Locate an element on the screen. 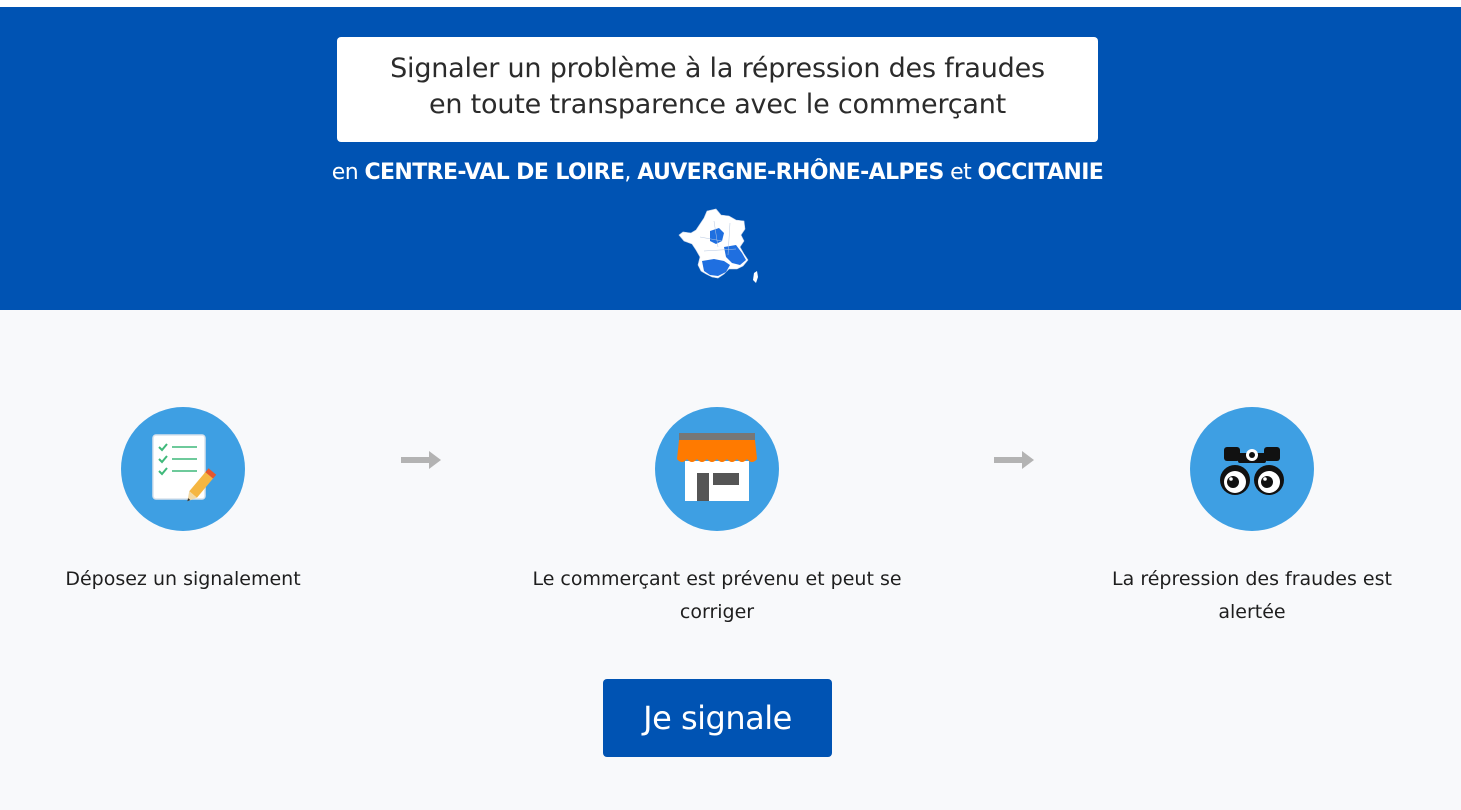 This screenshot has height=810, width=1461. region-auvergne-rhone-alpes: AUVERGNE-RHÔNE-ALPES is located at coordinates (790, 172).